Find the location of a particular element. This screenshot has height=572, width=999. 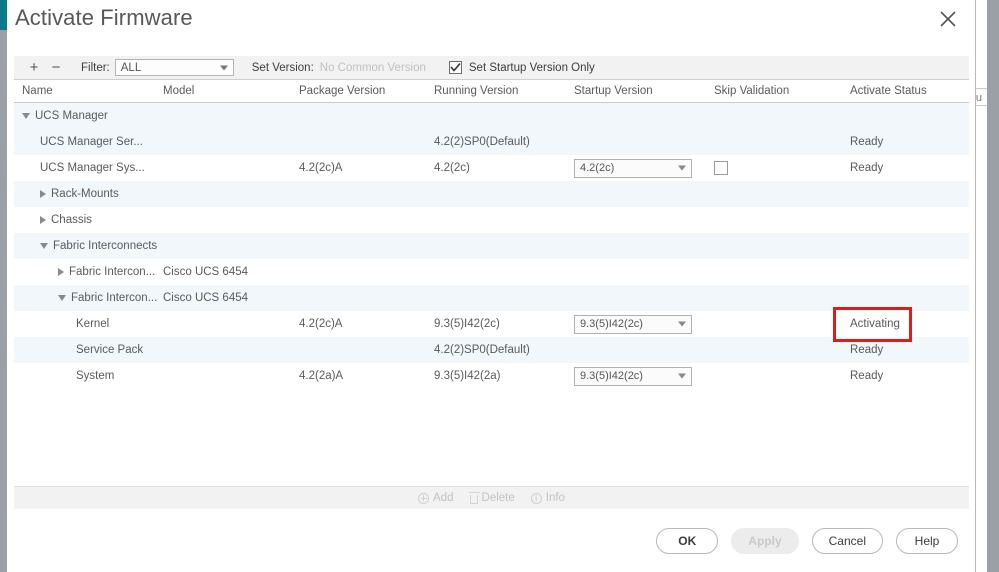

info-circle-icon: i is located at coordinates (536, 498).